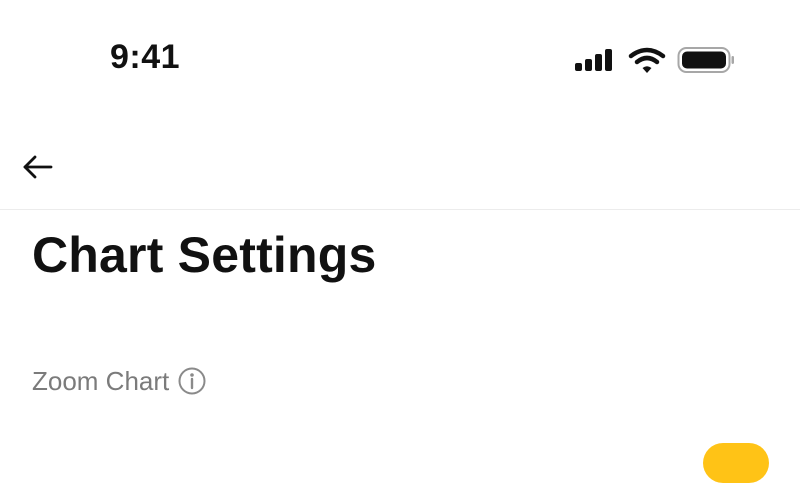 The image size is (800, 483). I want to click on zoom-chart-label: Zoom Chart, so click(101, 380).